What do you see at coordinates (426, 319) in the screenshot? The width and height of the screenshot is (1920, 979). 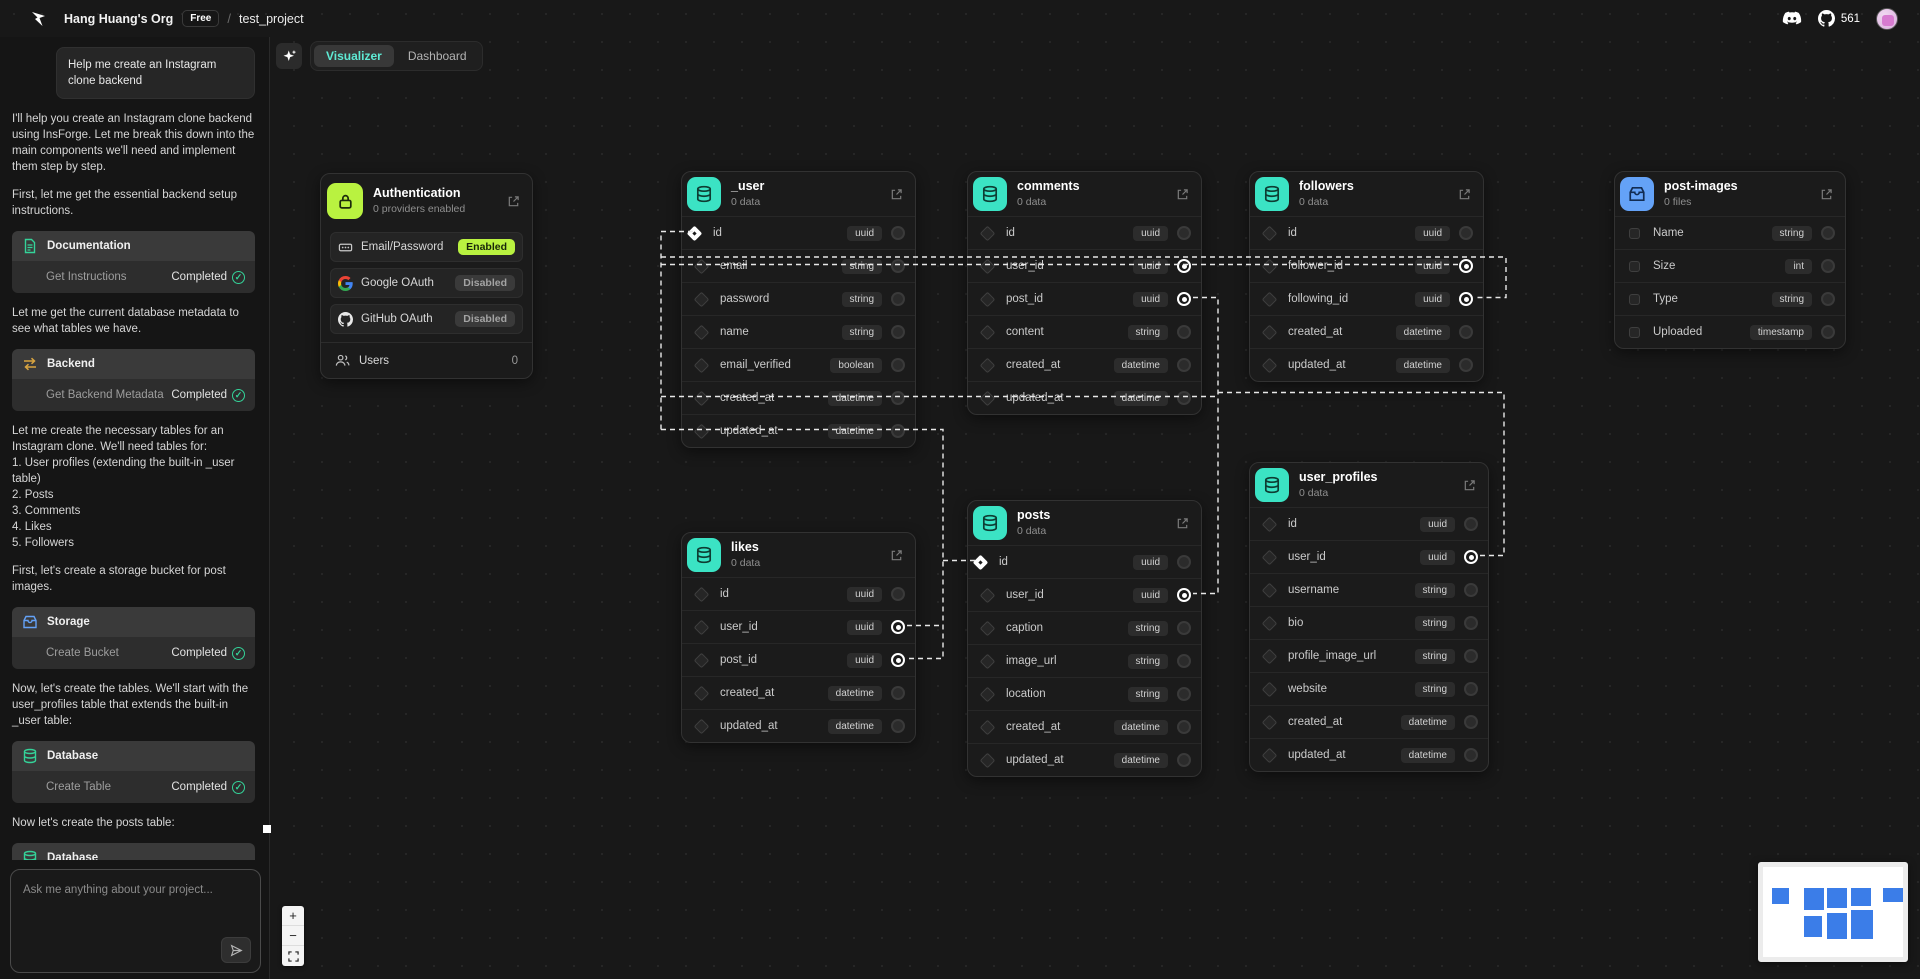 I see `auth-provider-row: GitHub OAuth Disabled` at bounding box center [426, 319].